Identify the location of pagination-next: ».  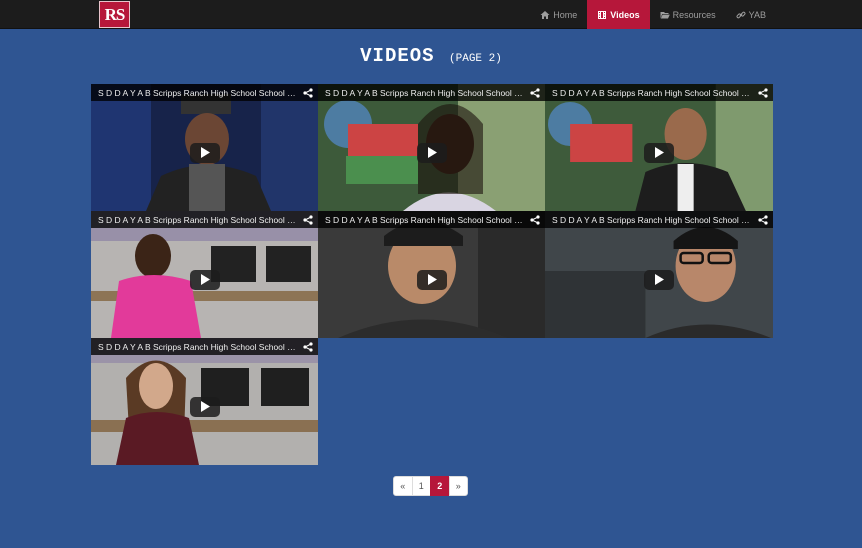
(458, 486).